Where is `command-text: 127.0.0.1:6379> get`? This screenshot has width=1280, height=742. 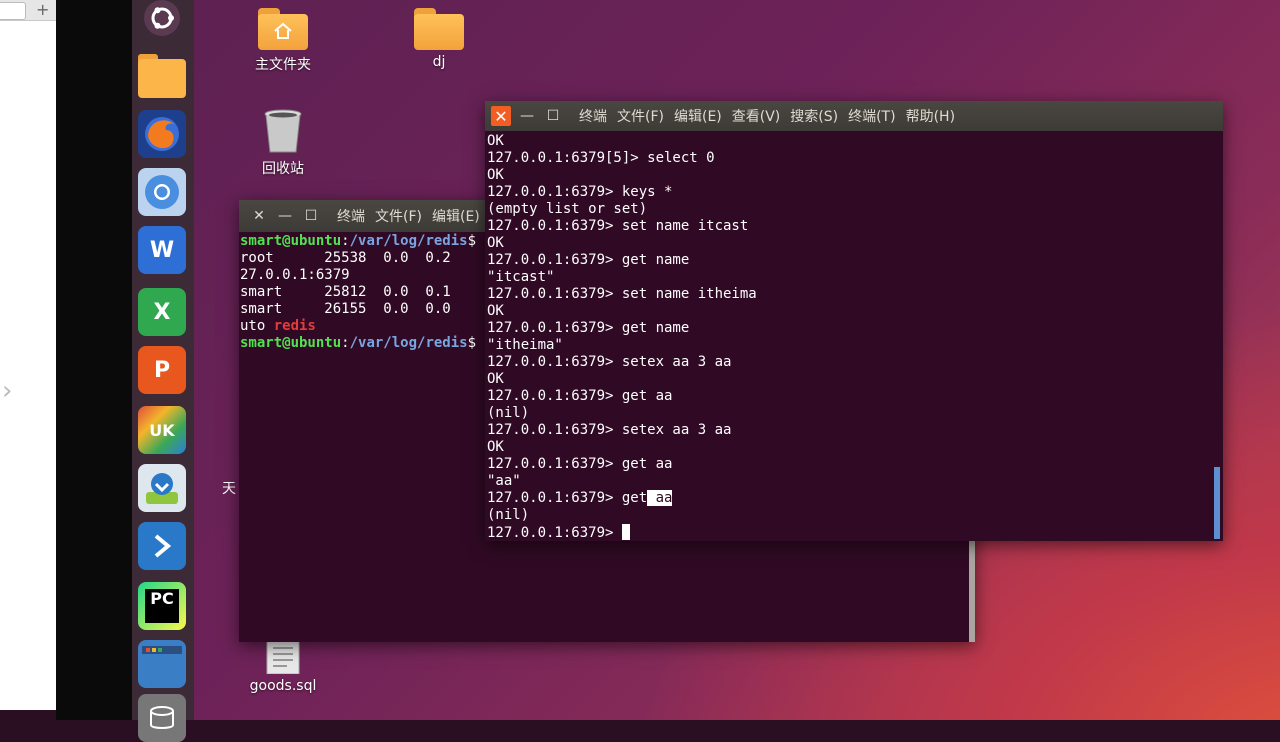 command-text: 127.0.0.1:6379> get is located at coordinates (567, 498).